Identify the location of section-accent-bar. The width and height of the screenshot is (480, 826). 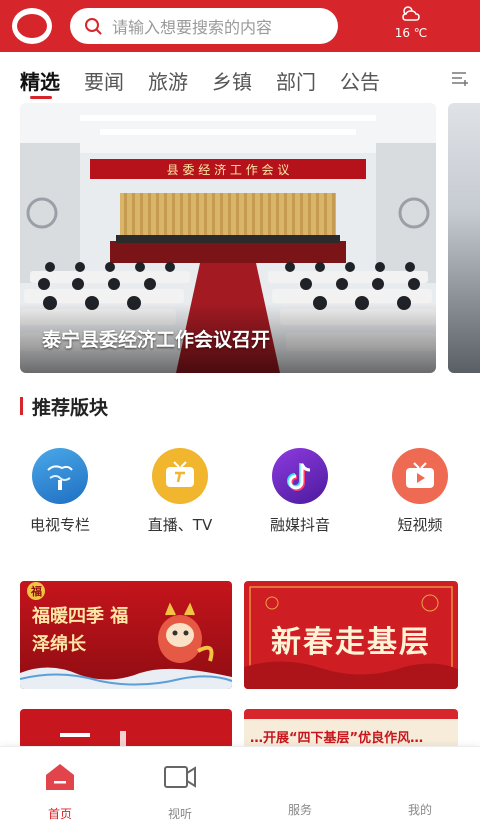
(21, 406).